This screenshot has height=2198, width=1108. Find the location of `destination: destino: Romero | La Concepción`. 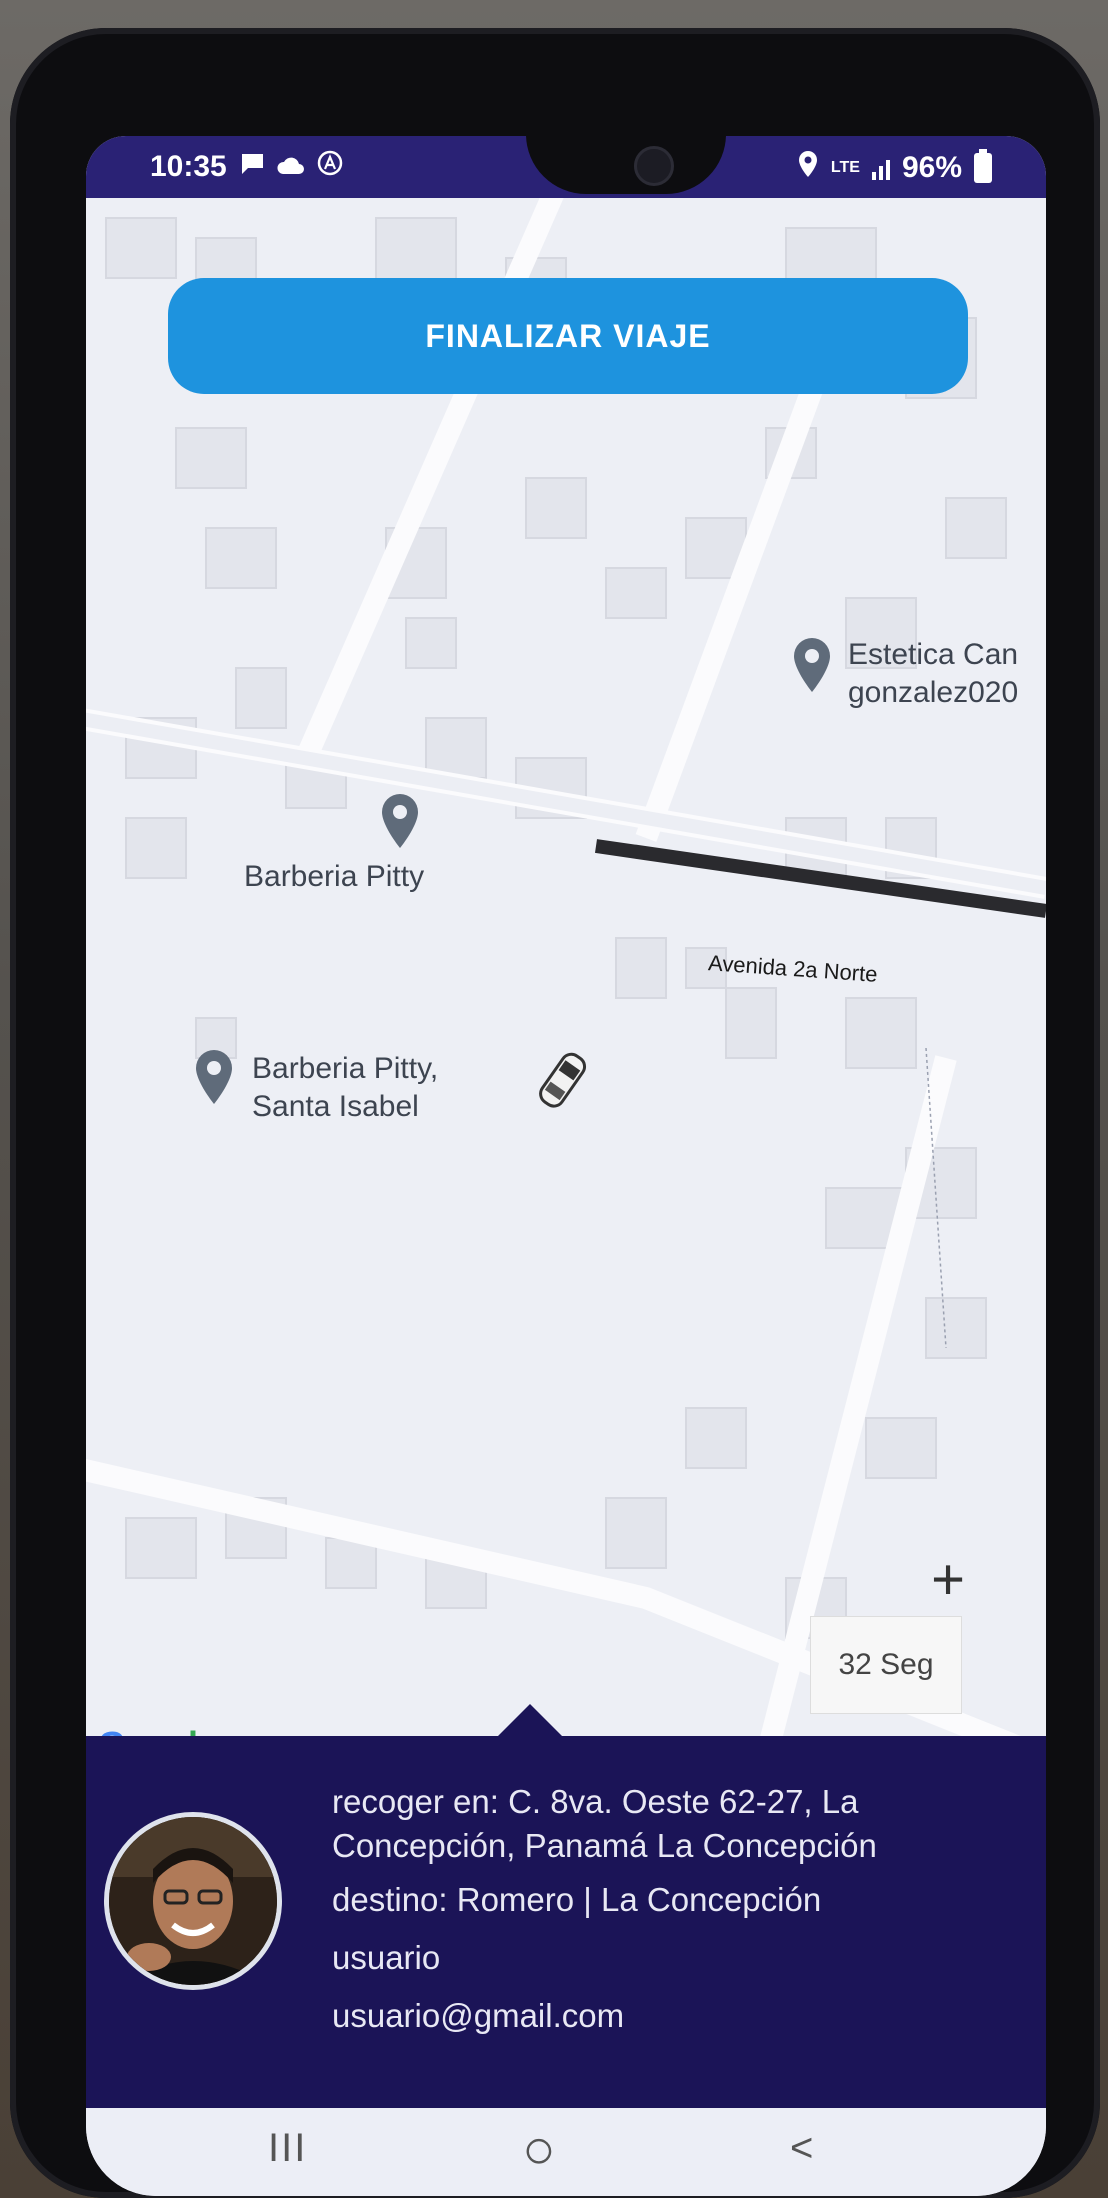

destination: destino: Romero | La Concepción is located at coordinates (577, 1899).